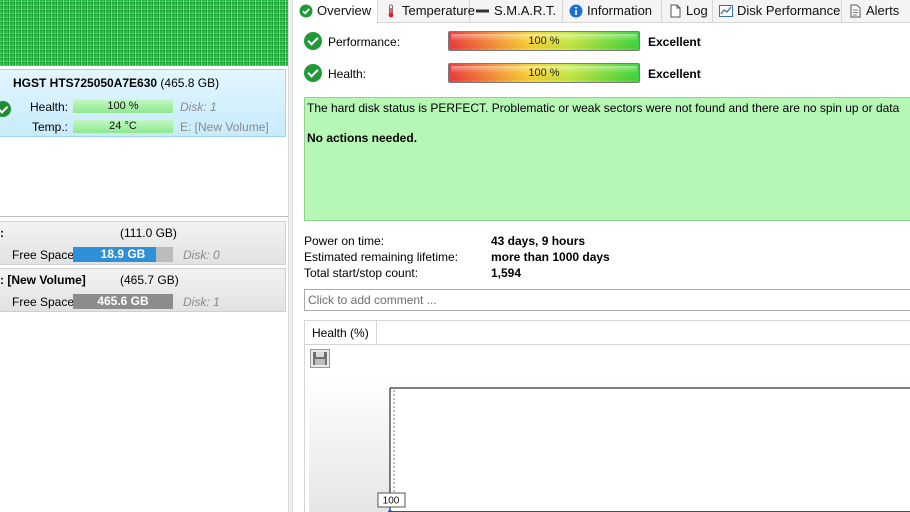  What do you see at coordinates (506, 273) in the screenshot?
I see `startstop-value: 1,594` at bounding box center [506, 273].